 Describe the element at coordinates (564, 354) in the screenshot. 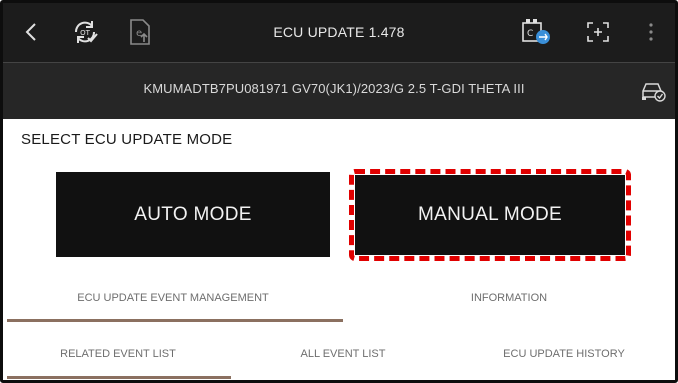

I see `tab-ecu-update-history: ECU UPDATE HISTORY` at that location.